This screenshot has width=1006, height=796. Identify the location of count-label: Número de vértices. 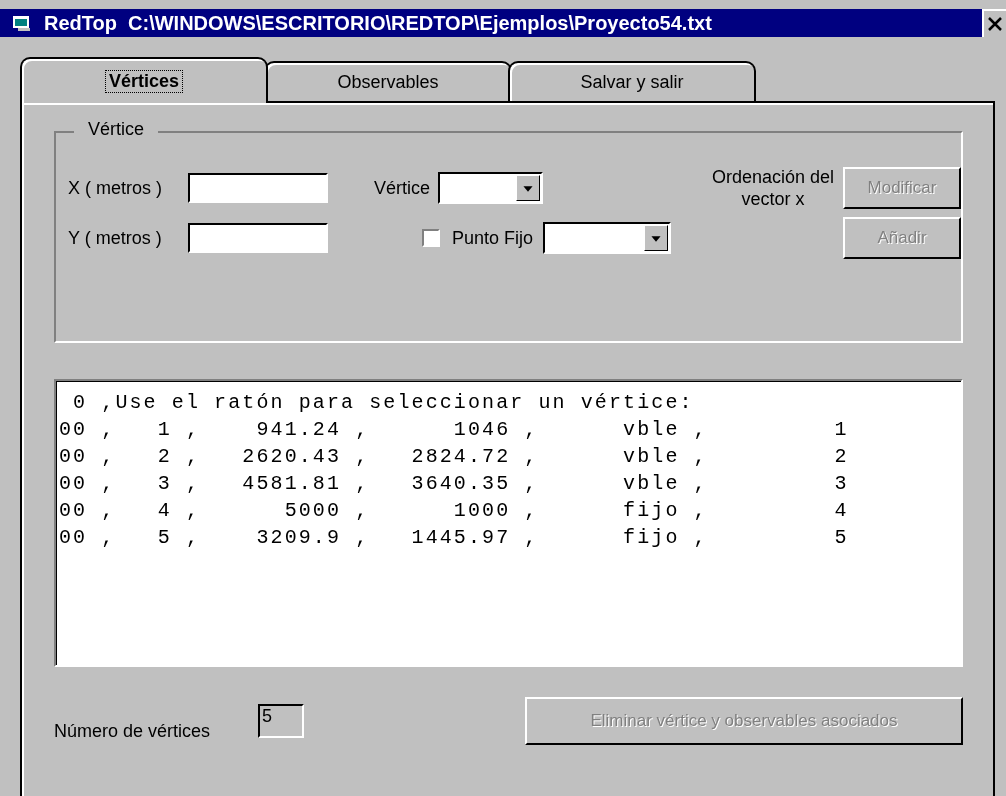
(132, 731).